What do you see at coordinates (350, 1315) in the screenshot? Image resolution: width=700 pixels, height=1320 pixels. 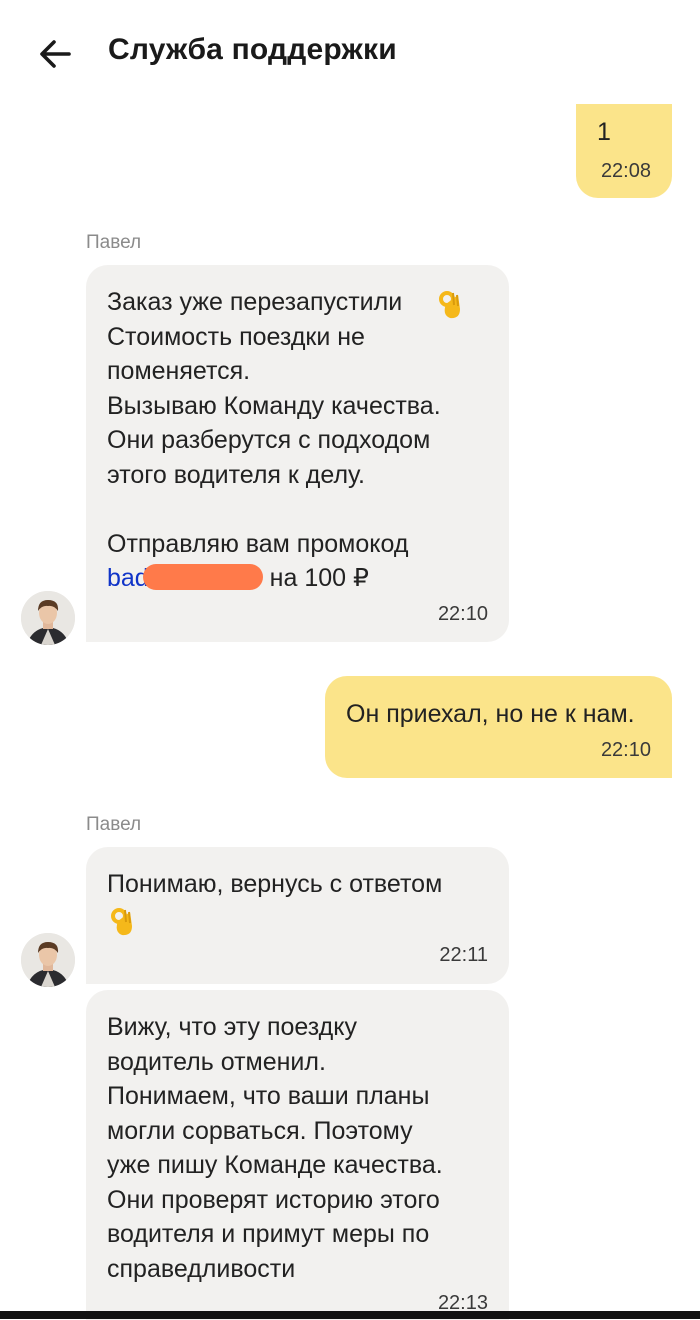 I see `bottom-edge` at bounding box center [350, 1315].